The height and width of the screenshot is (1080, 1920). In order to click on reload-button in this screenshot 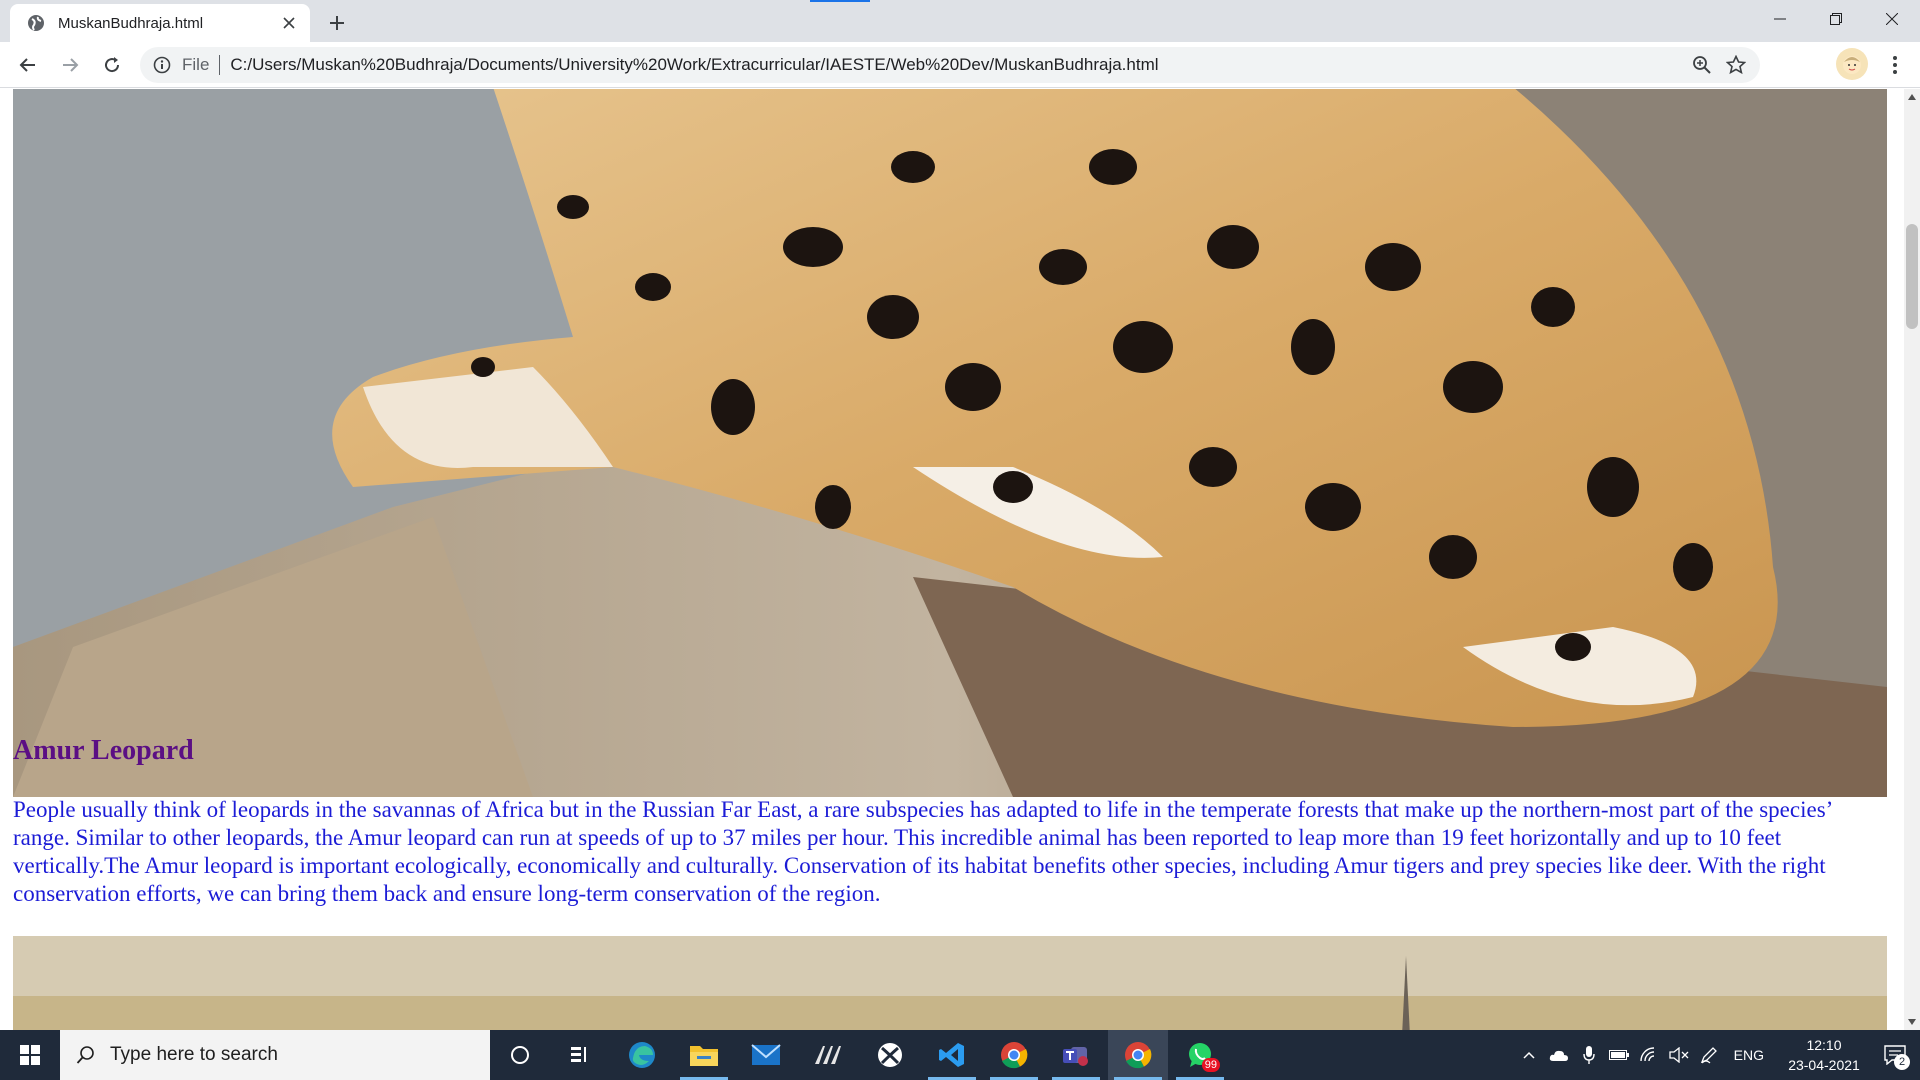, I will do `click(112, 65)`.